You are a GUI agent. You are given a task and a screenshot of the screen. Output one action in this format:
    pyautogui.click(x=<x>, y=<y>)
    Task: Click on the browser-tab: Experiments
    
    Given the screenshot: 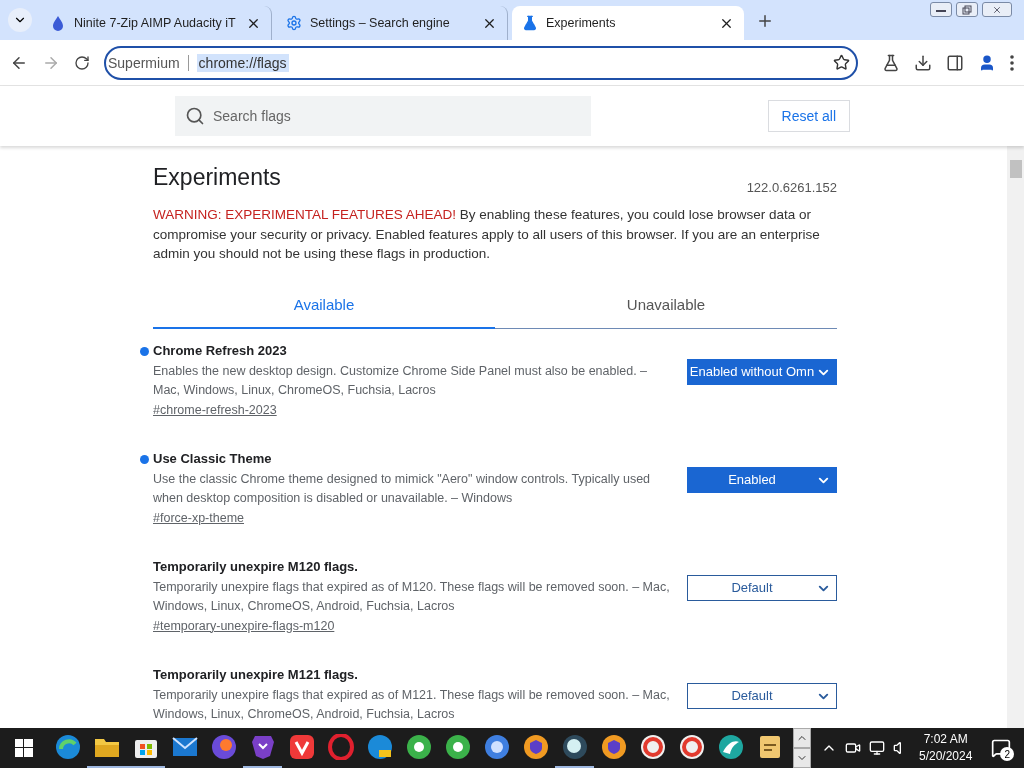 What is the action you would take?
    pyautogui.click(x=628, y=23)
    